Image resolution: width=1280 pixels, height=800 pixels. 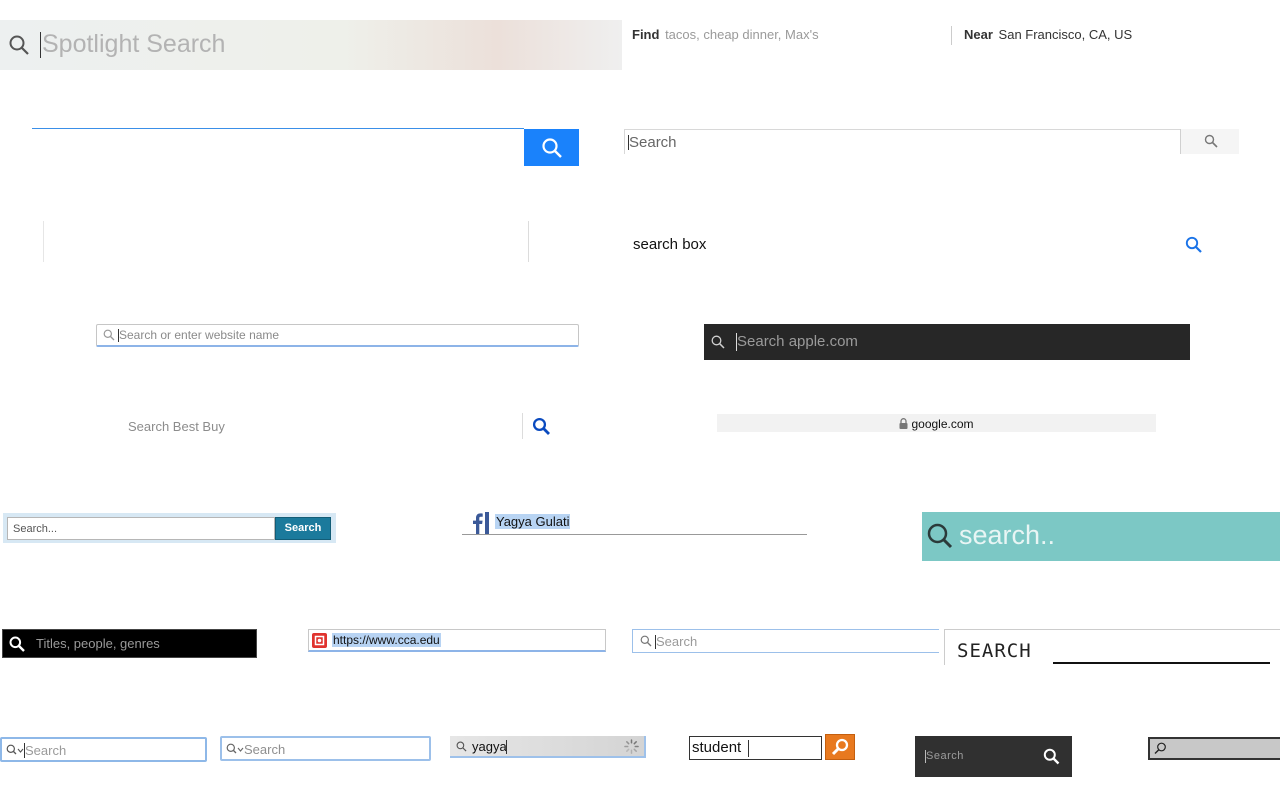 I want to click on mac-search-2-placeholder: Search, so click(x=46, y=750).